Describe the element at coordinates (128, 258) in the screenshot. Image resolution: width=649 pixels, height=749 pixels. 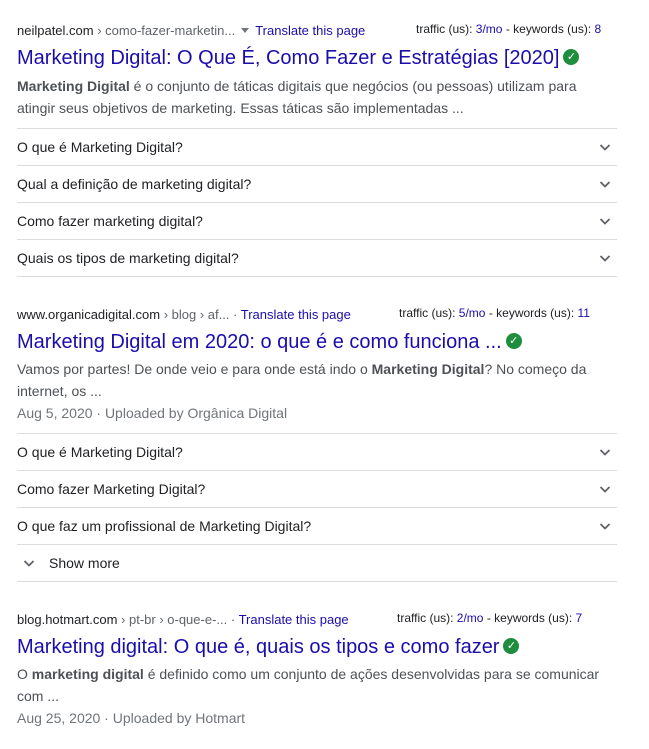
I see `question-text: Quais os tipos de marketing digital?` at that location.